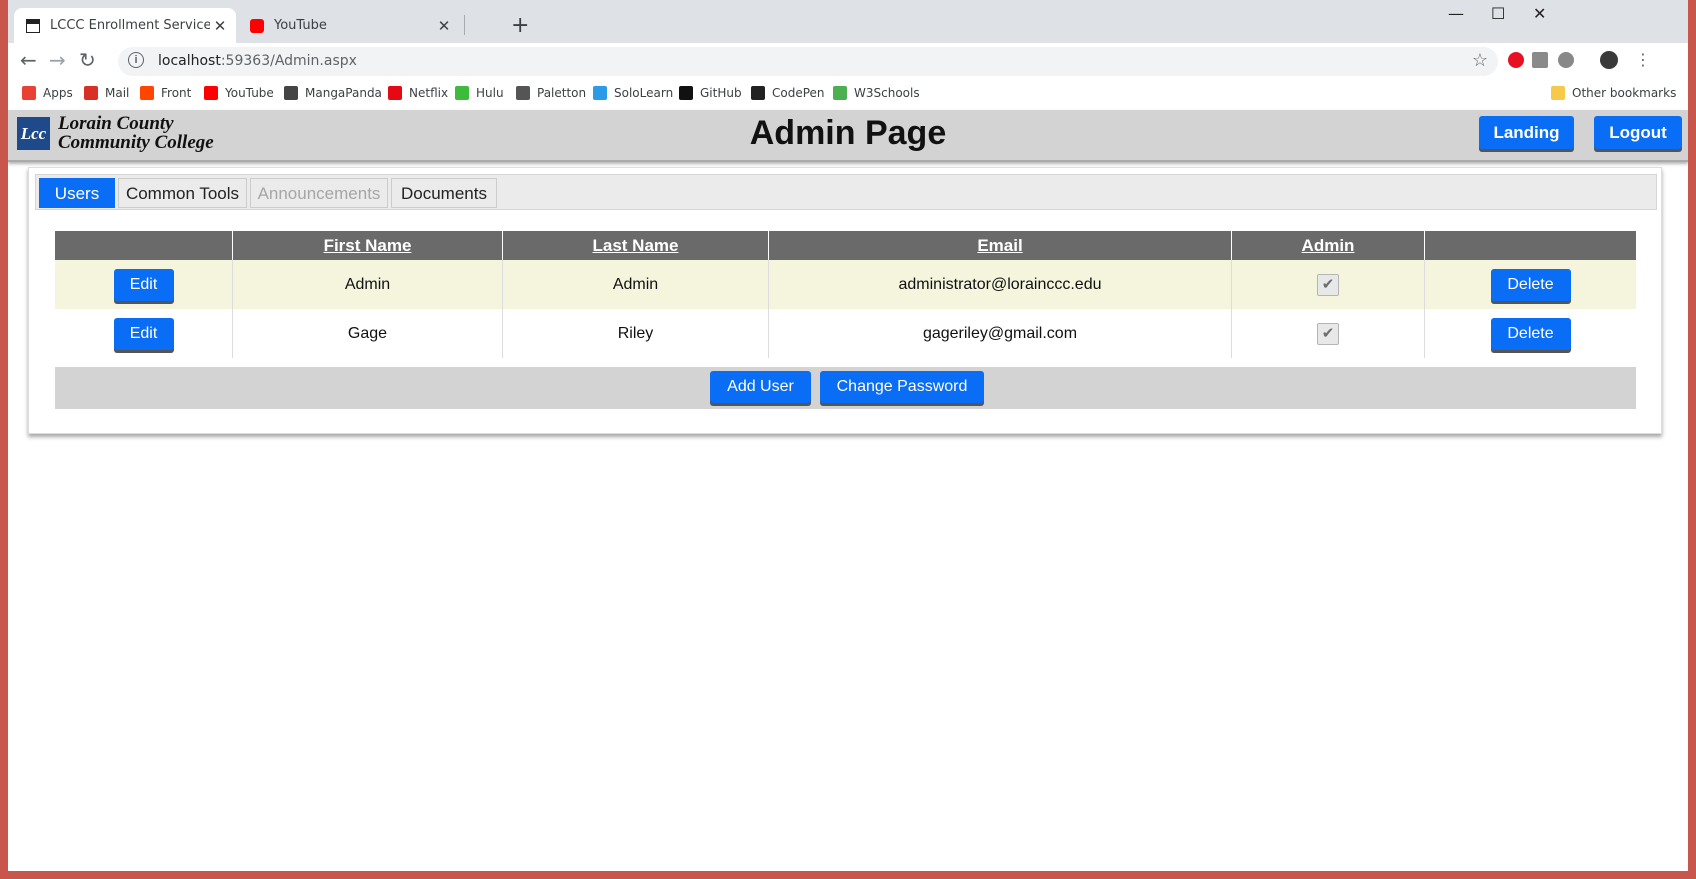  I want to click on other-bookmarks: Other bookmarks, so click(1613, 93).